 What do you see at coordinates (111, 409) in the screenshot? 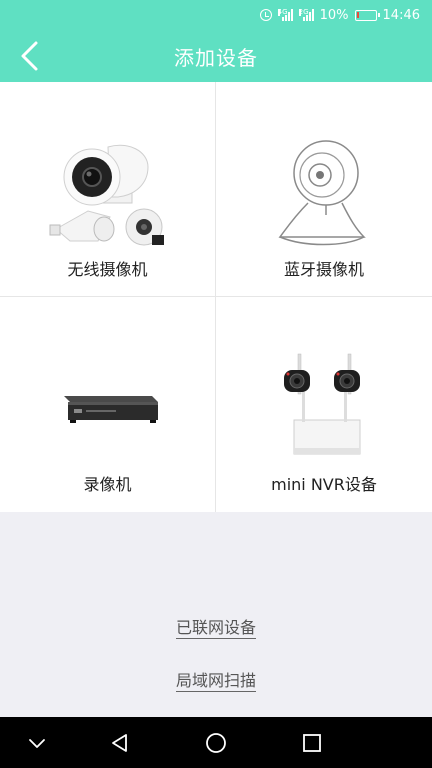
I see `video-recorder-image` at bounding box center [111, 409].